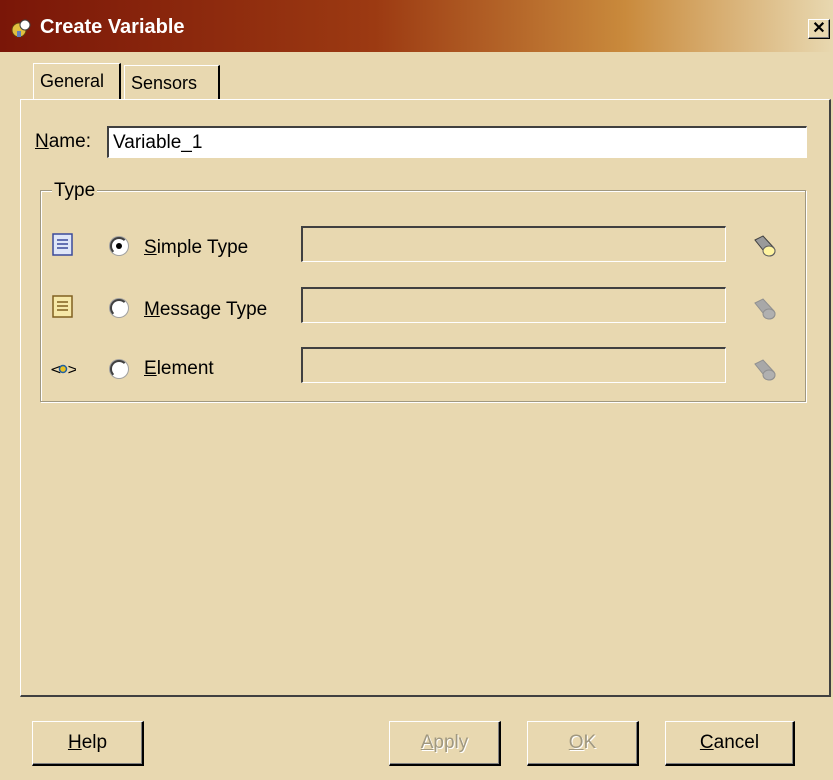  What do you see at coordinates (513, 365) in the screenshot?
I see `element-field` at bounding box center [513, 365].